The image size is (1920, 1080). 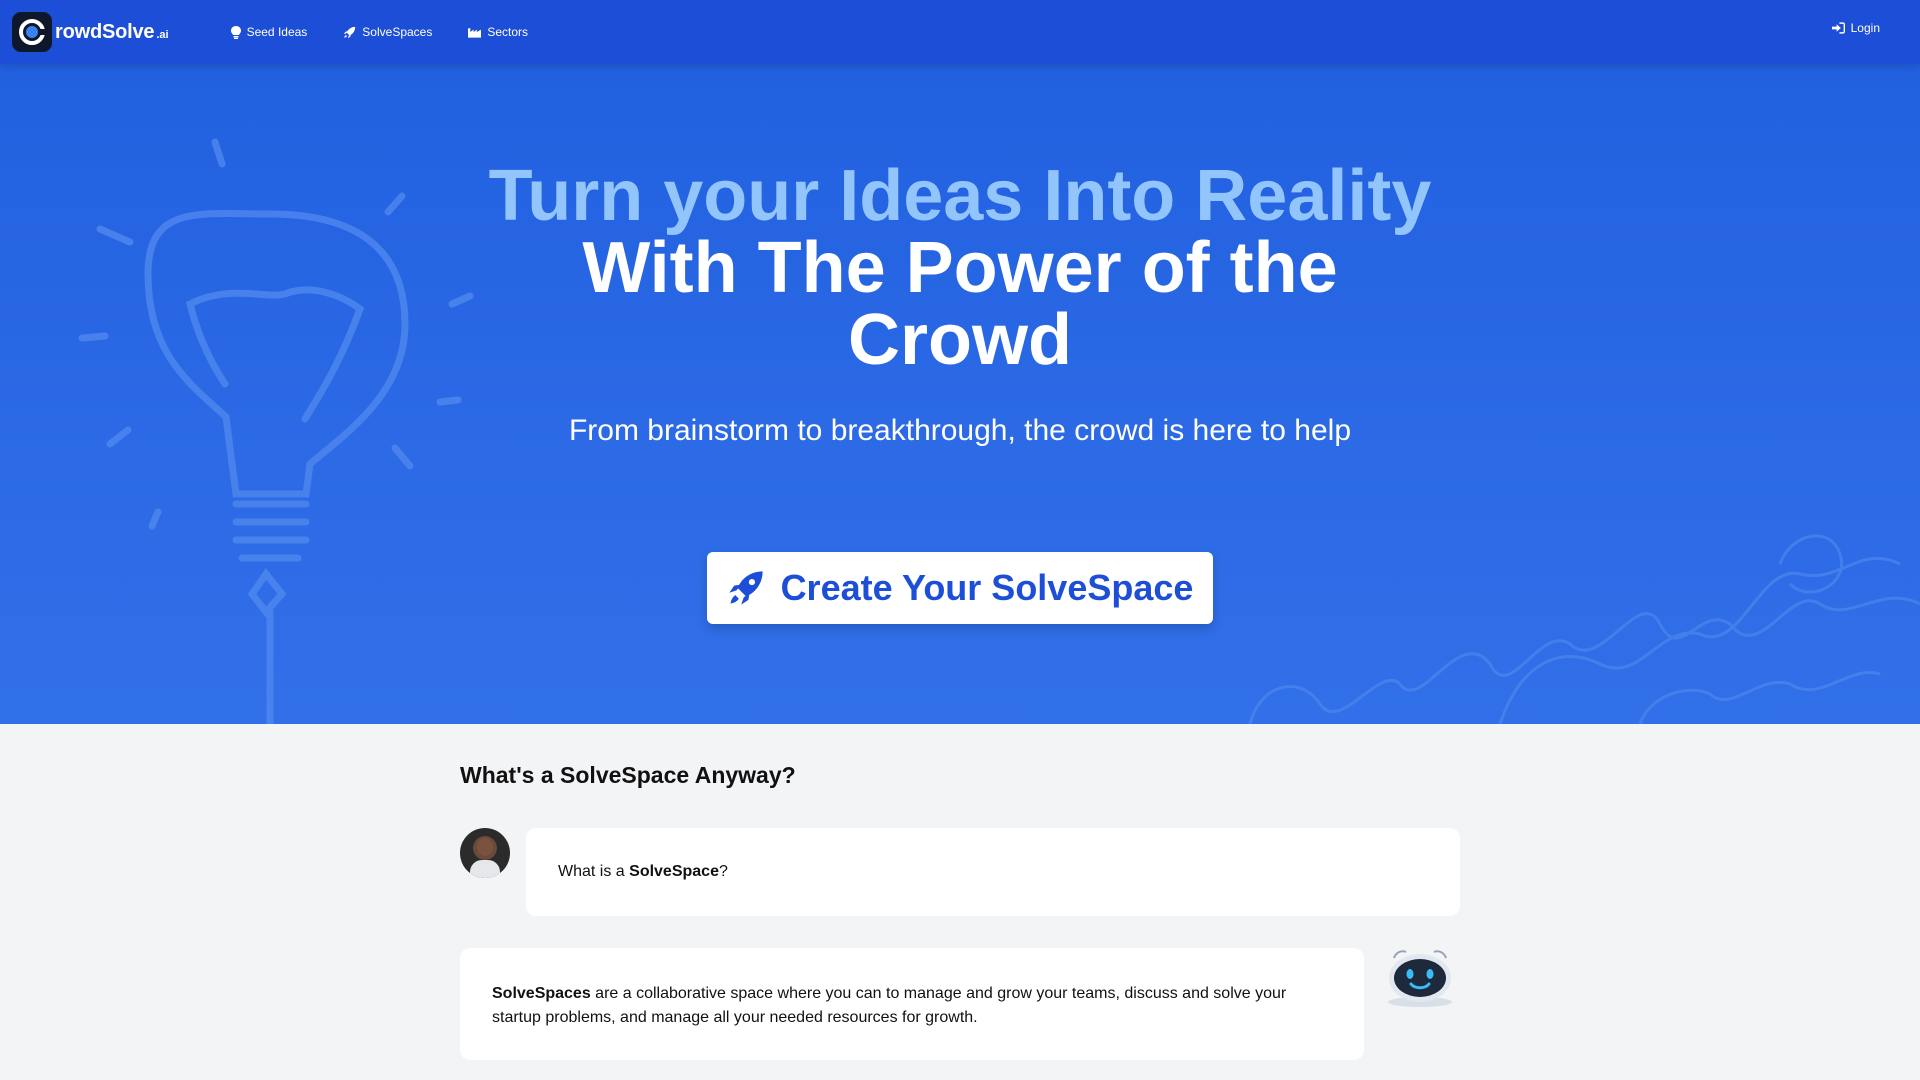 I want to click on avatar-face, so click(x=485, y=847).